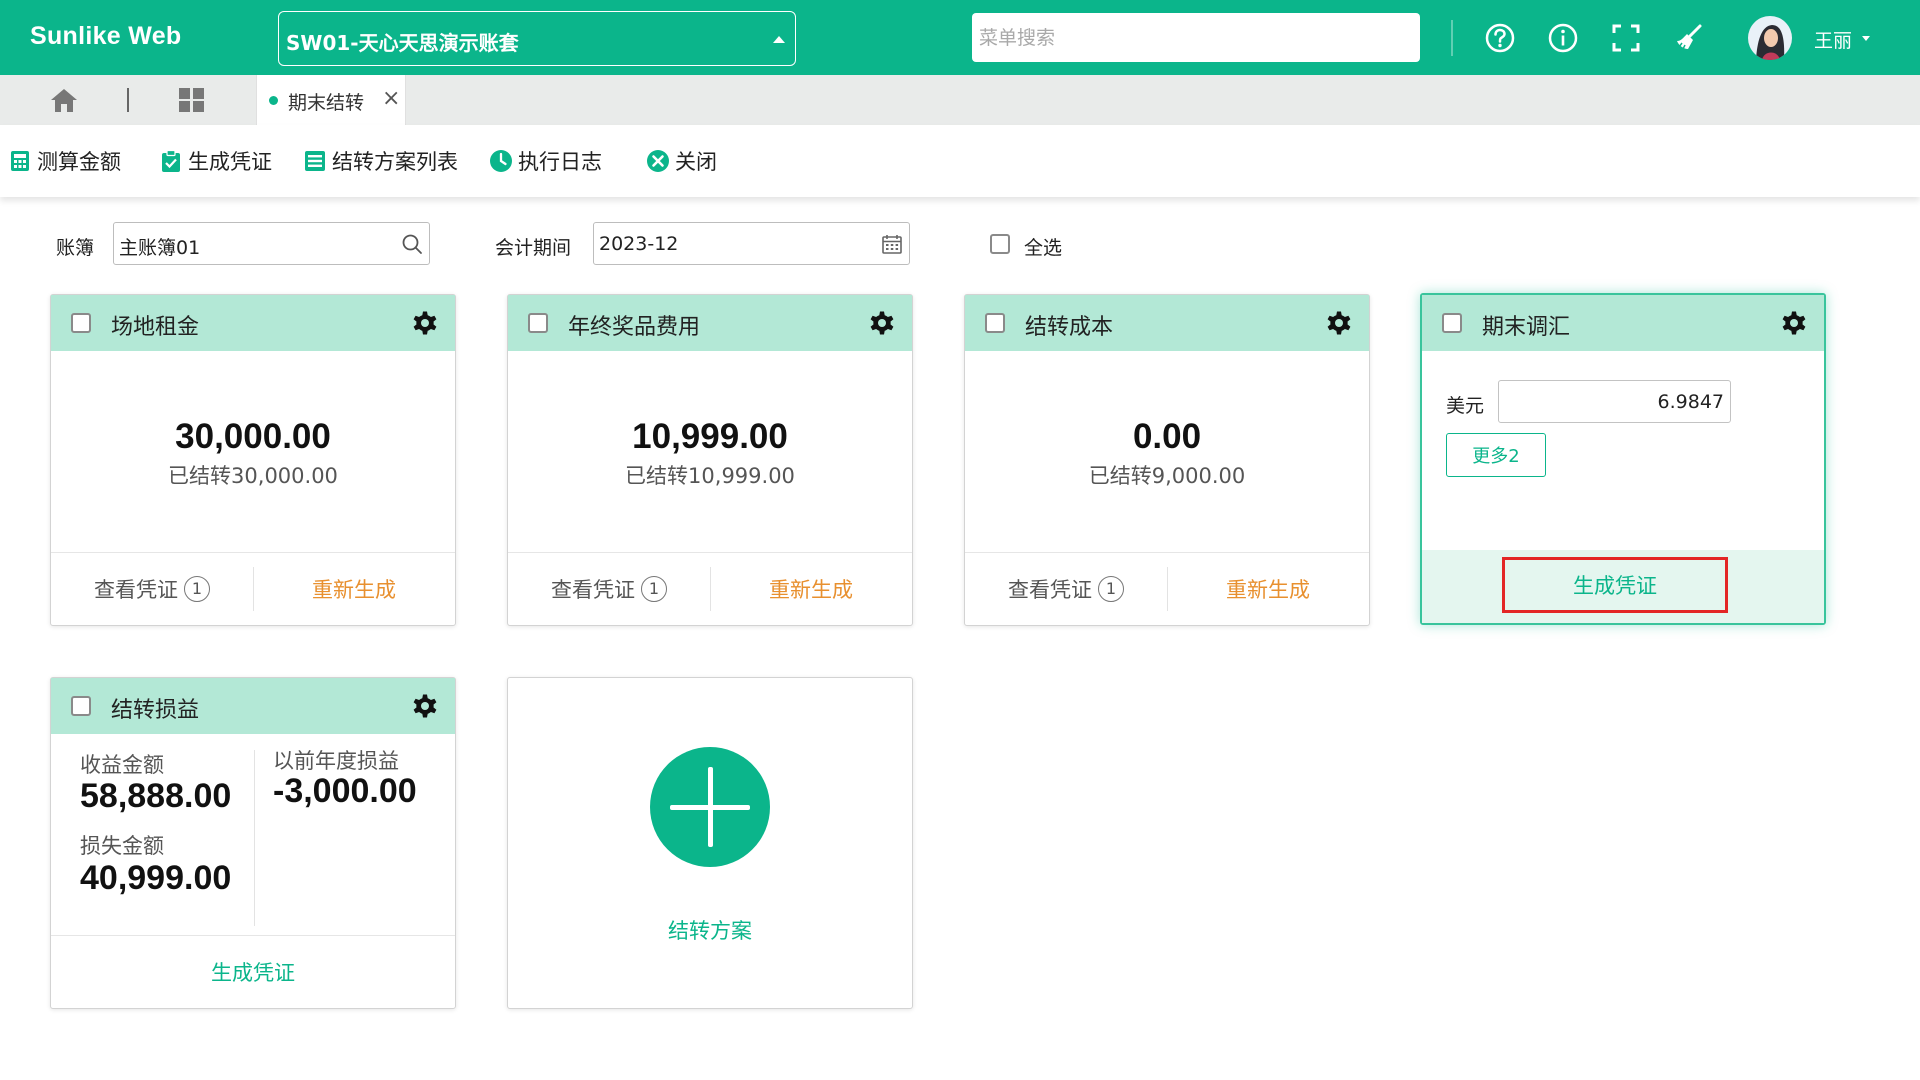 The width and height of the screenshot is (1920, 1080). Describe the element at coordinates (1833, 39) in the screenshot. I see `username: 王丽` at that location.